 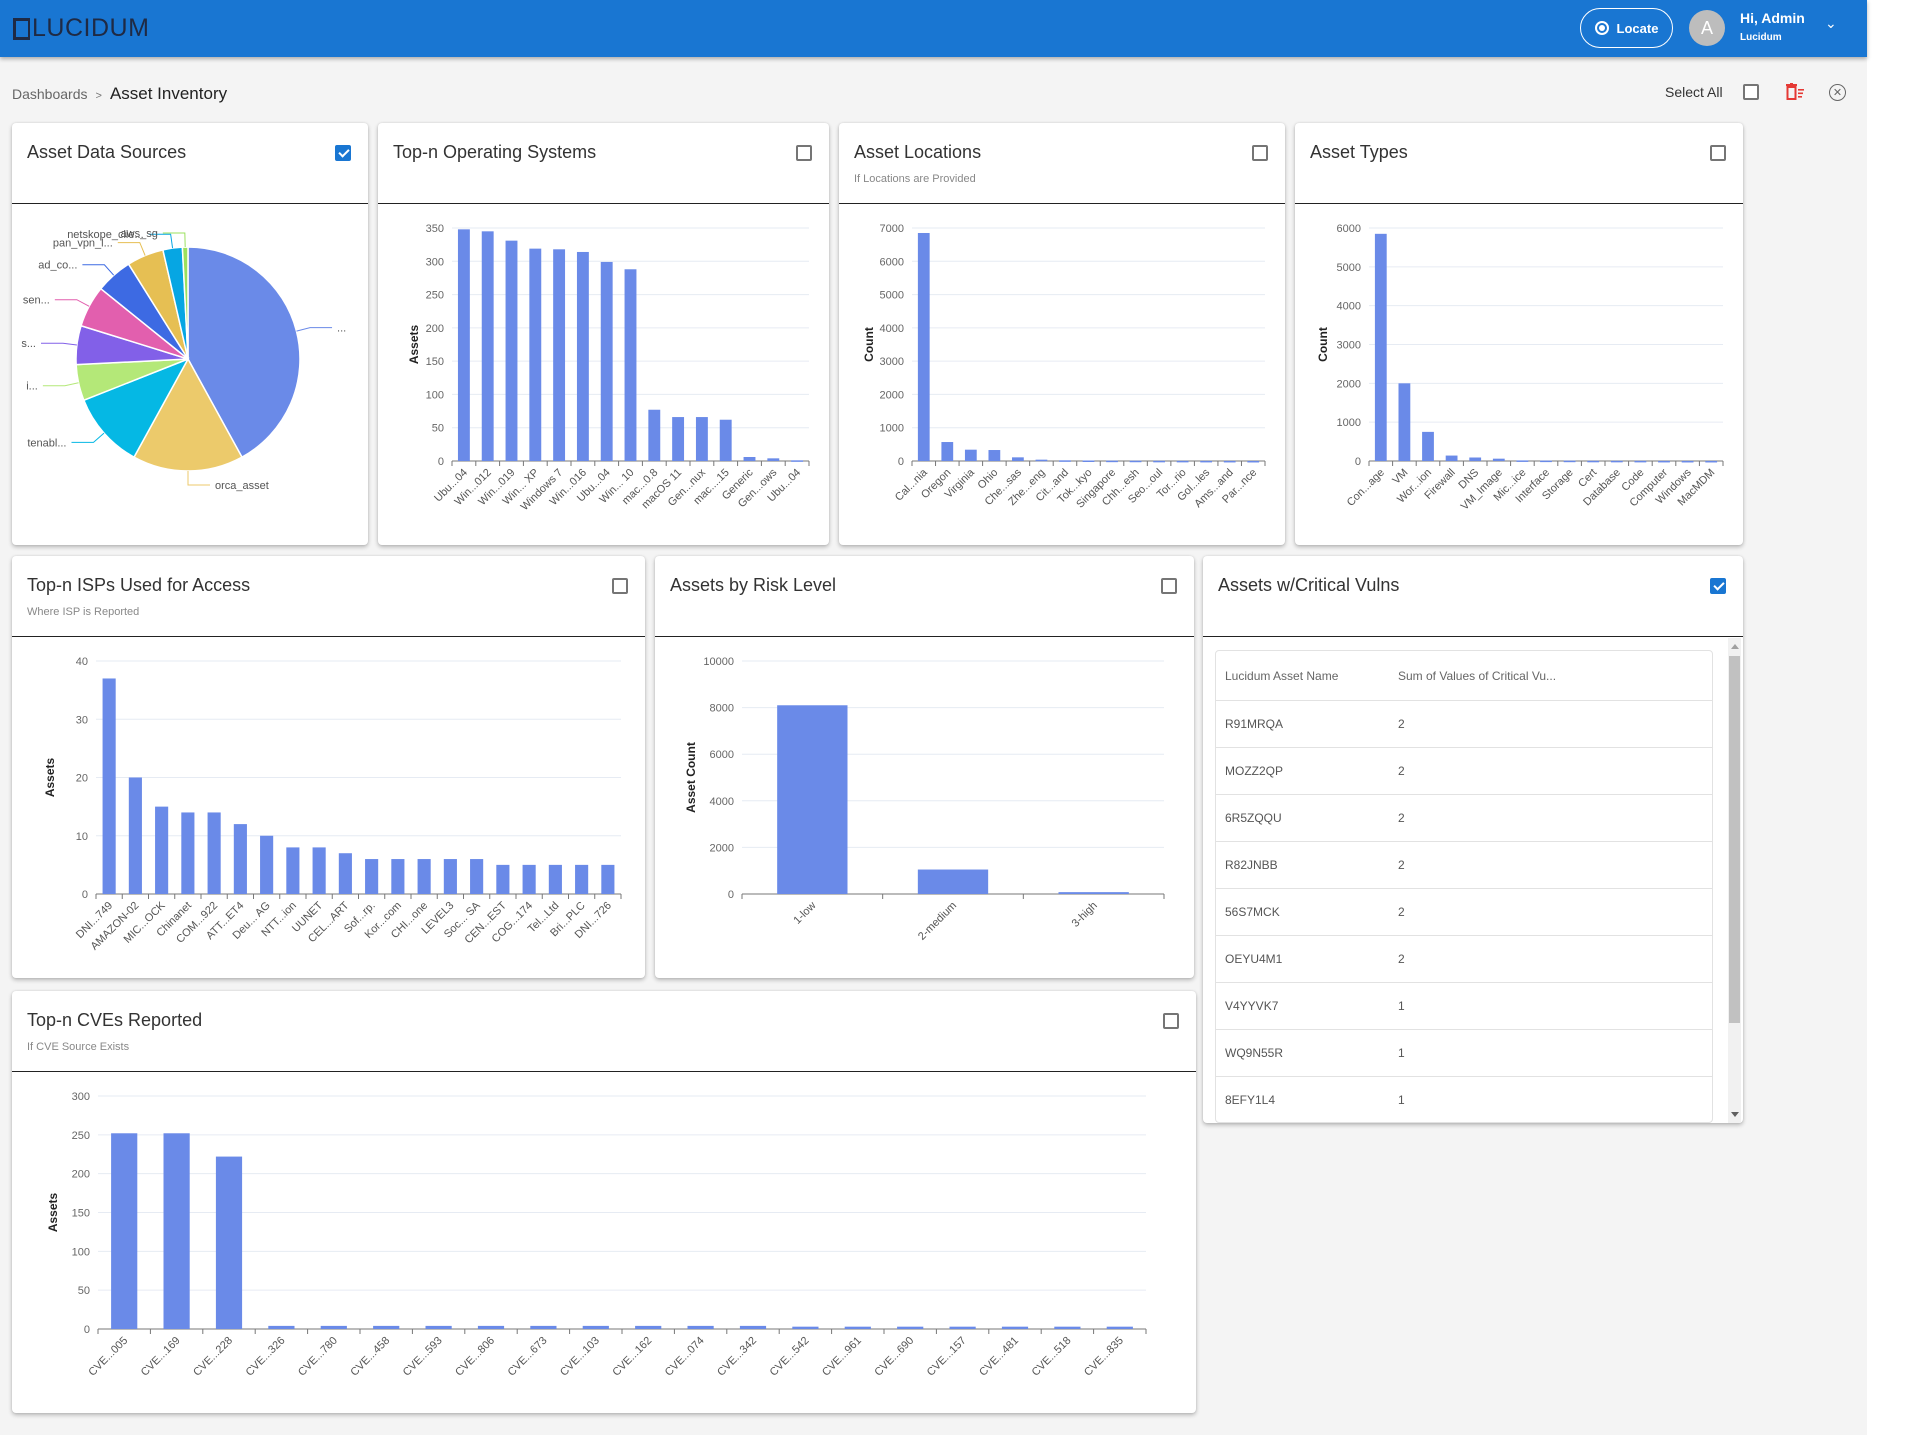 I want to click on scroll-up-arrow-icon, so click(x=1735, y=646).